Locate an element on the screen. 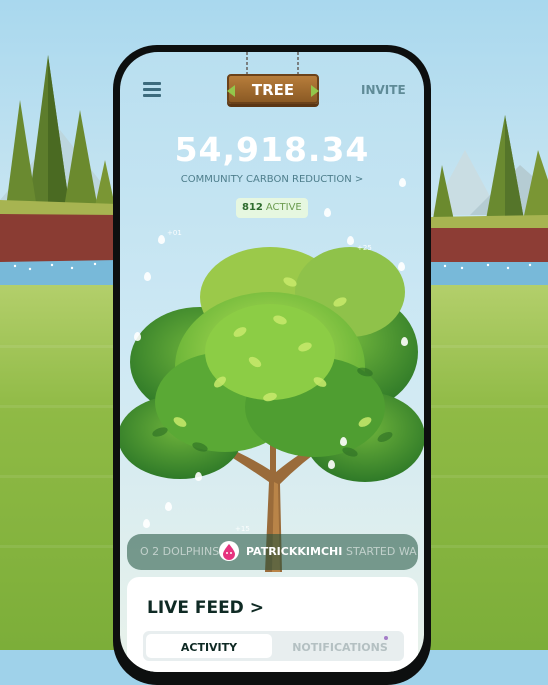 The image size is (548, 685). floating-number: +15 is located at coordinates (242, 529).